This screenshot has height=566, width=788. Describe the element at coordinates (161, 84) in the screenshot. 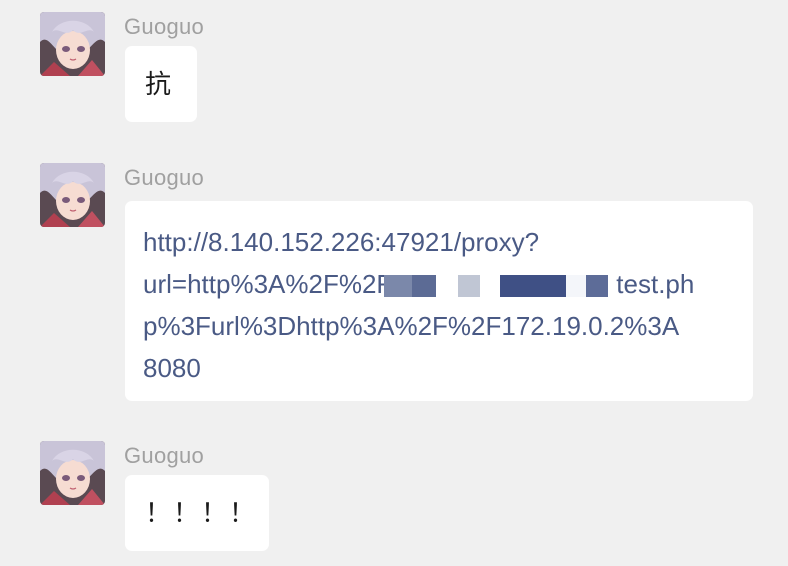

I see `message-bubble: 抗` at that location.